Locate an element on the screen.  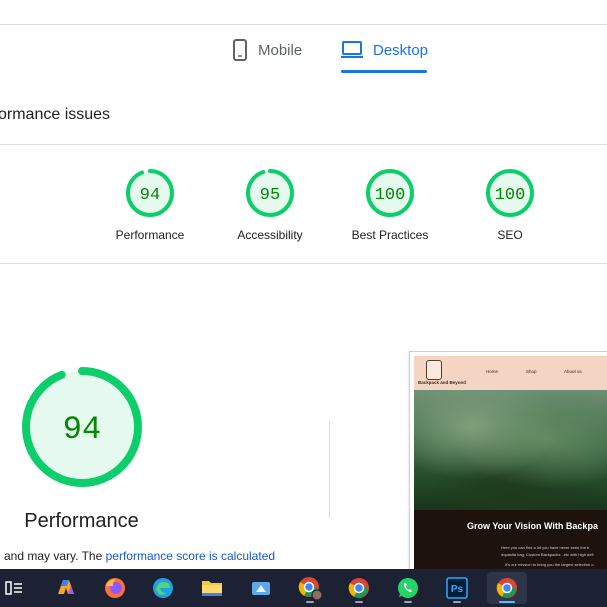
laptop-icon is located at coordinates (352, 50).